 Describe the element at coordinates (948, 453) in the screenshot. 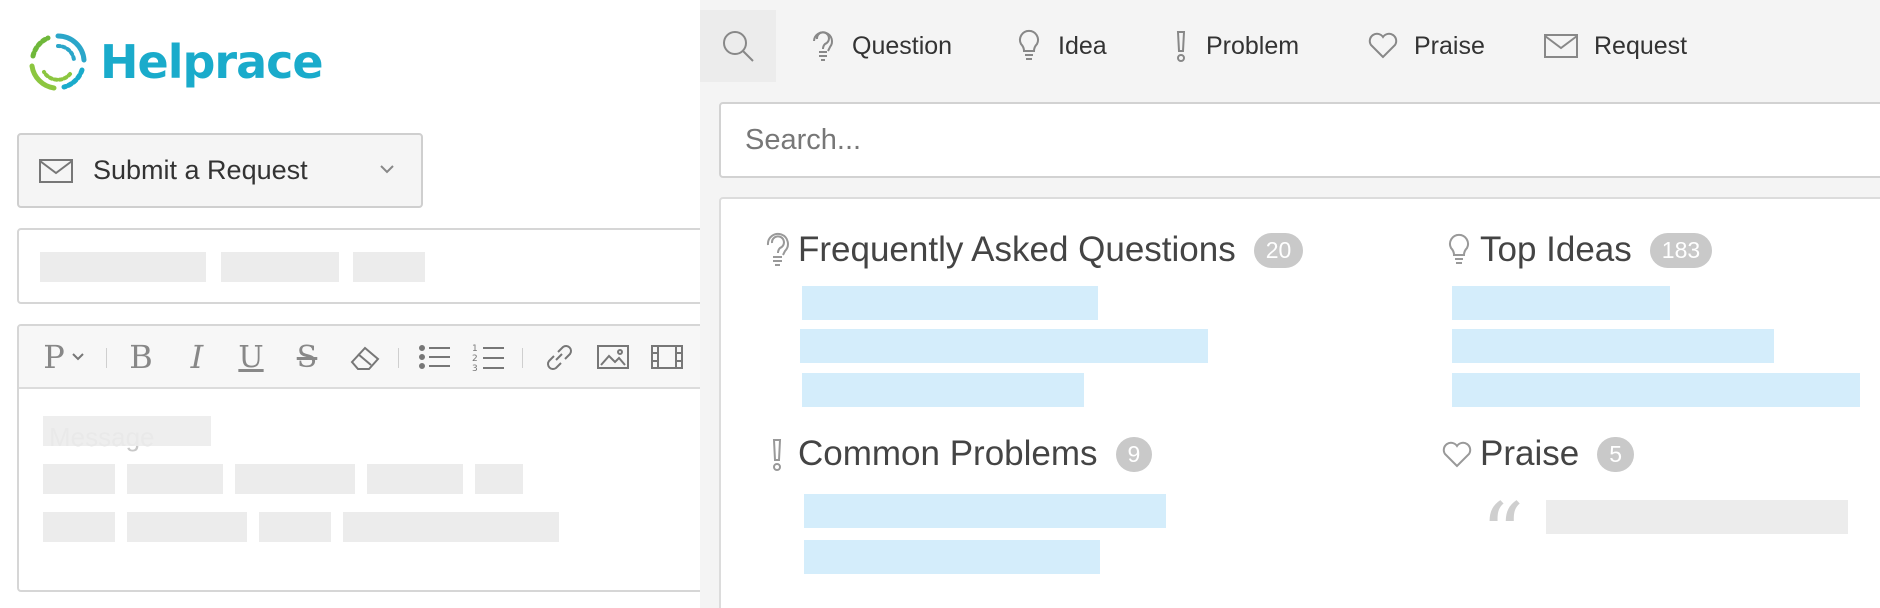

I see `problems-title-text: Common Problems` at that location.